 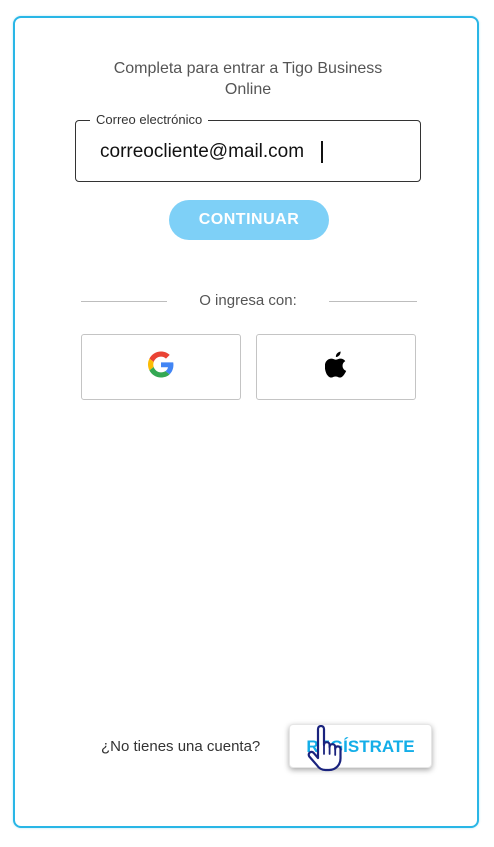 I want to click on divider-left, so click(x=124, y=301).